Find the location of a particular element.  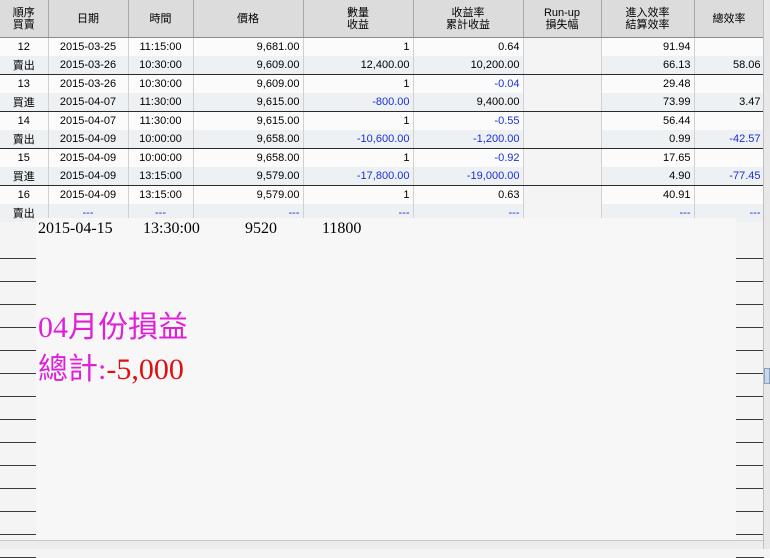

total-pnl: 總計:-5,000 is located at coordinates (111, 366).